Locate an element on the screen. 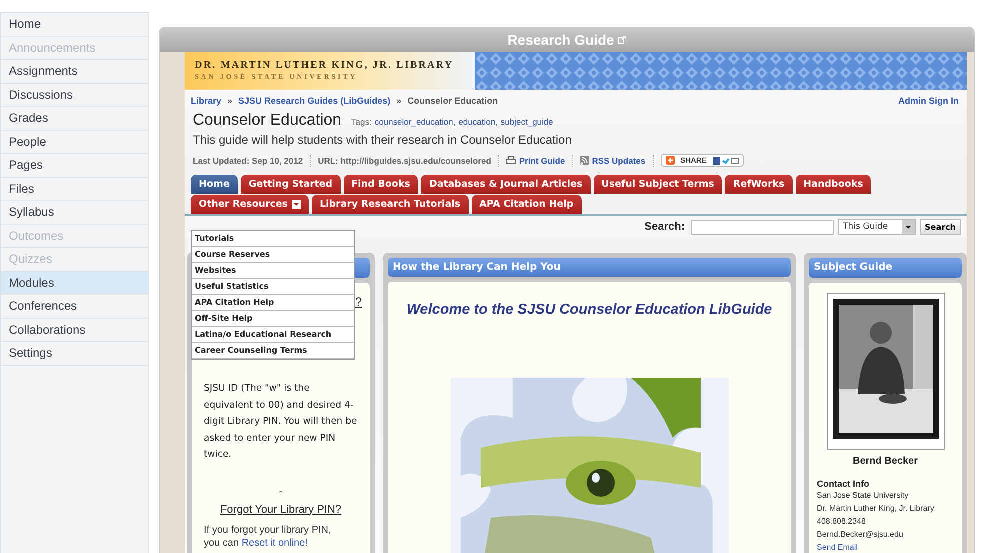  tag-link: counselor_education, is located at coordinates (415, 122).